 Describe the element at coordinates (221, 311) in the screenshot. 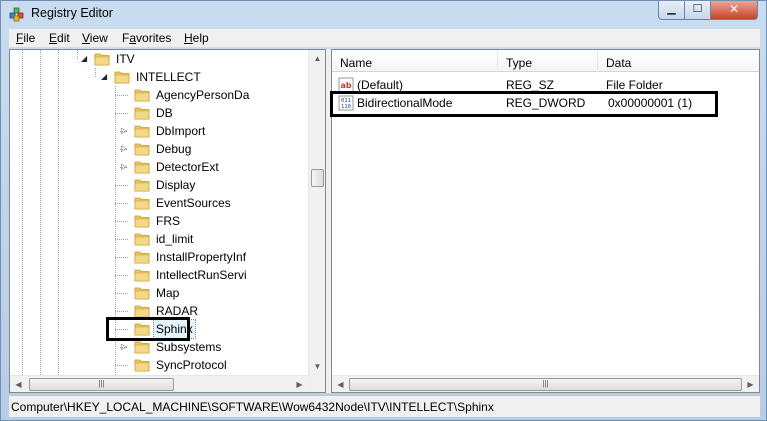

I see `tree-node-radar: RADAR` at that location.